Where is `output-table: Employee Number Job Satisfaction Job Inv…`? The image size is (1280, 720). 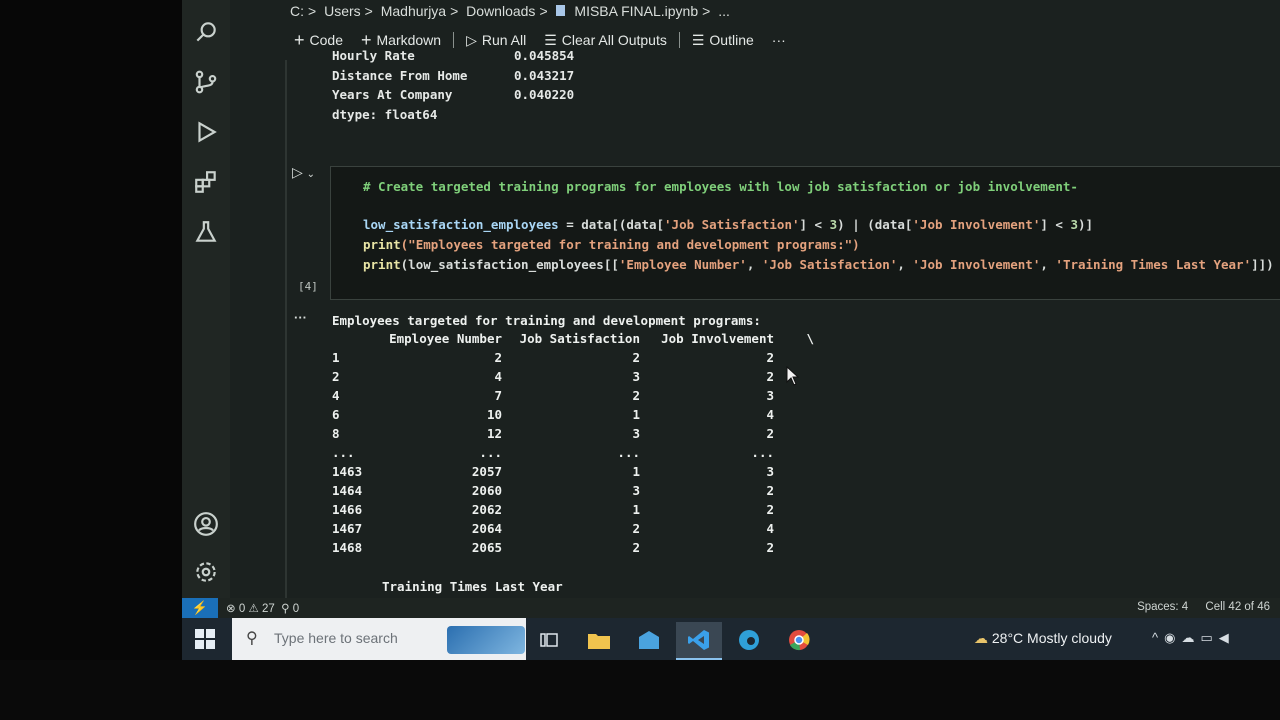 output-table: Employee Number Job Satisfaction Job Inv… is located at coordinates (573, 443).